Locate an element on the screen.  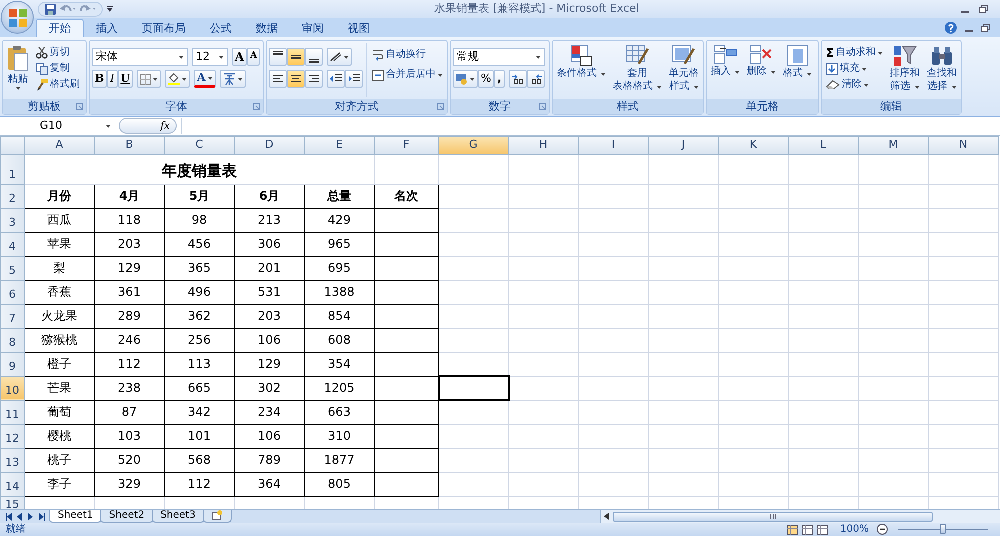
painter-button: 格式刷 is located at coordinates (58, 85).